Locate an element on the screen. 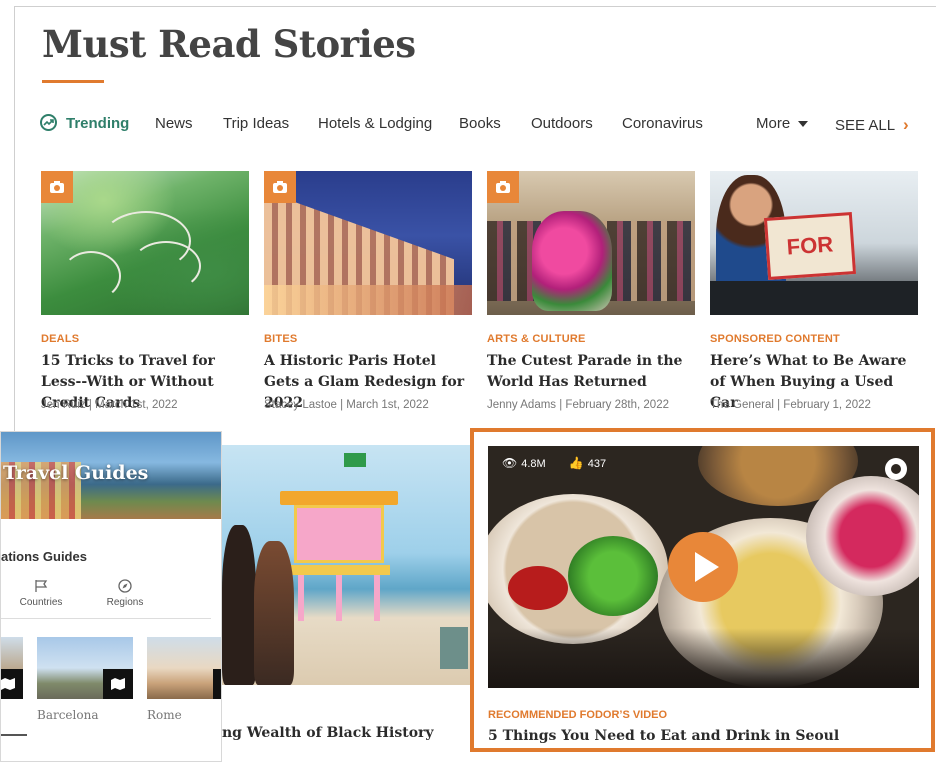 The width and height of the screenshot is (936, 762). video-stats: 👁 4.8M 👍 437 is located at coordinates (564, 463).